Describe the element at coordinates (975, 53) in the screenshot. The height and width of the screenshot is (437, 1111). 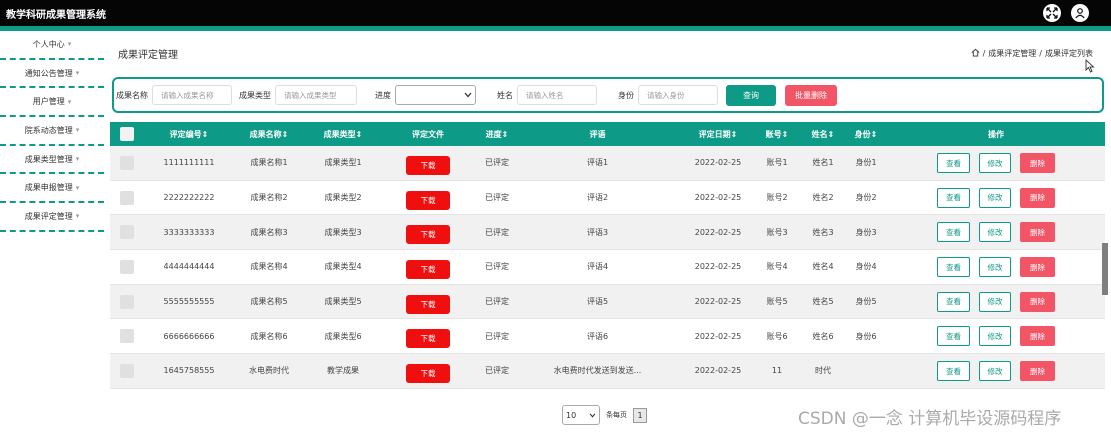
I see `home-icon` at that location.